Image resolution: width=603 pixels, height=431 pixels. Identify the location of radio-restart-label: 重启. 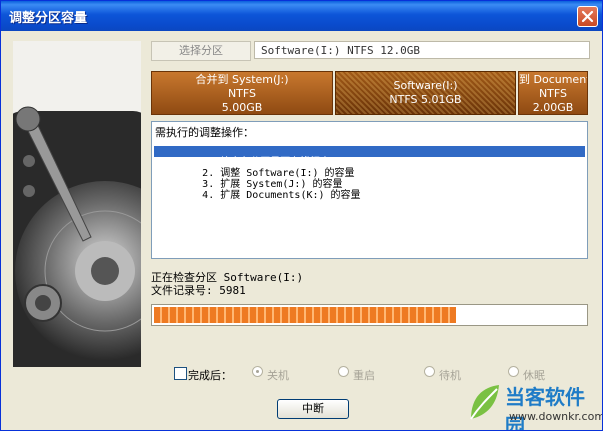
(364, 375).